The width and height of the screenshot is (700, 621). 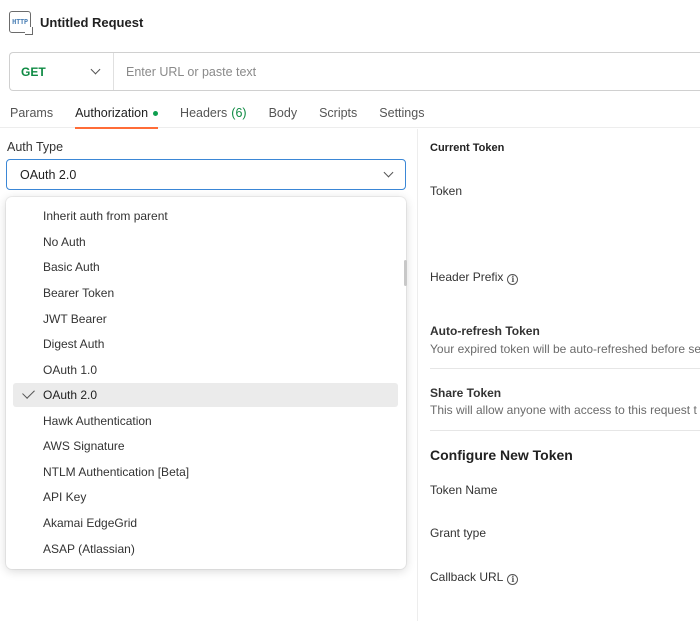 I want to click on auth-option-bearer: Bearer Token, so click(x=205, y=293).